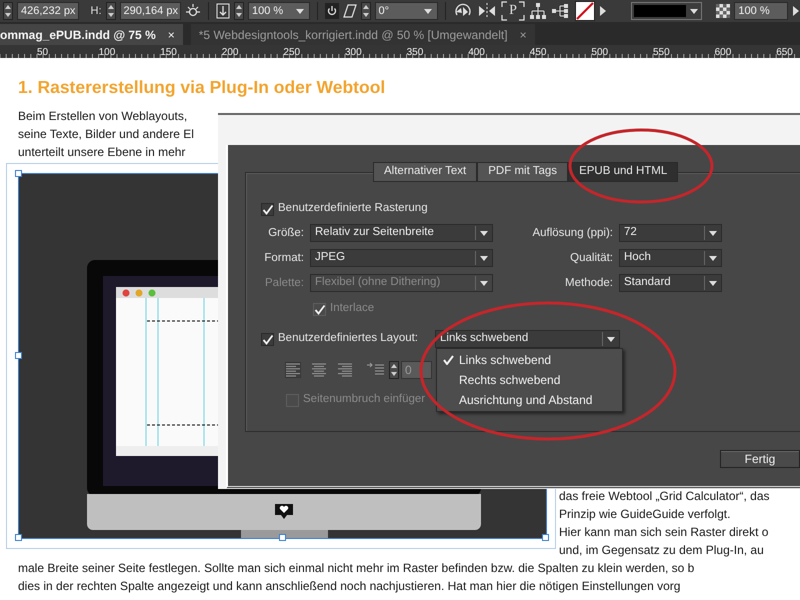 This screenshot has height=600, width=800. What do you see at coordinates (353, 52) in the screenshot?
I see `ruler-label: 300` at bounding box center [353, 52].